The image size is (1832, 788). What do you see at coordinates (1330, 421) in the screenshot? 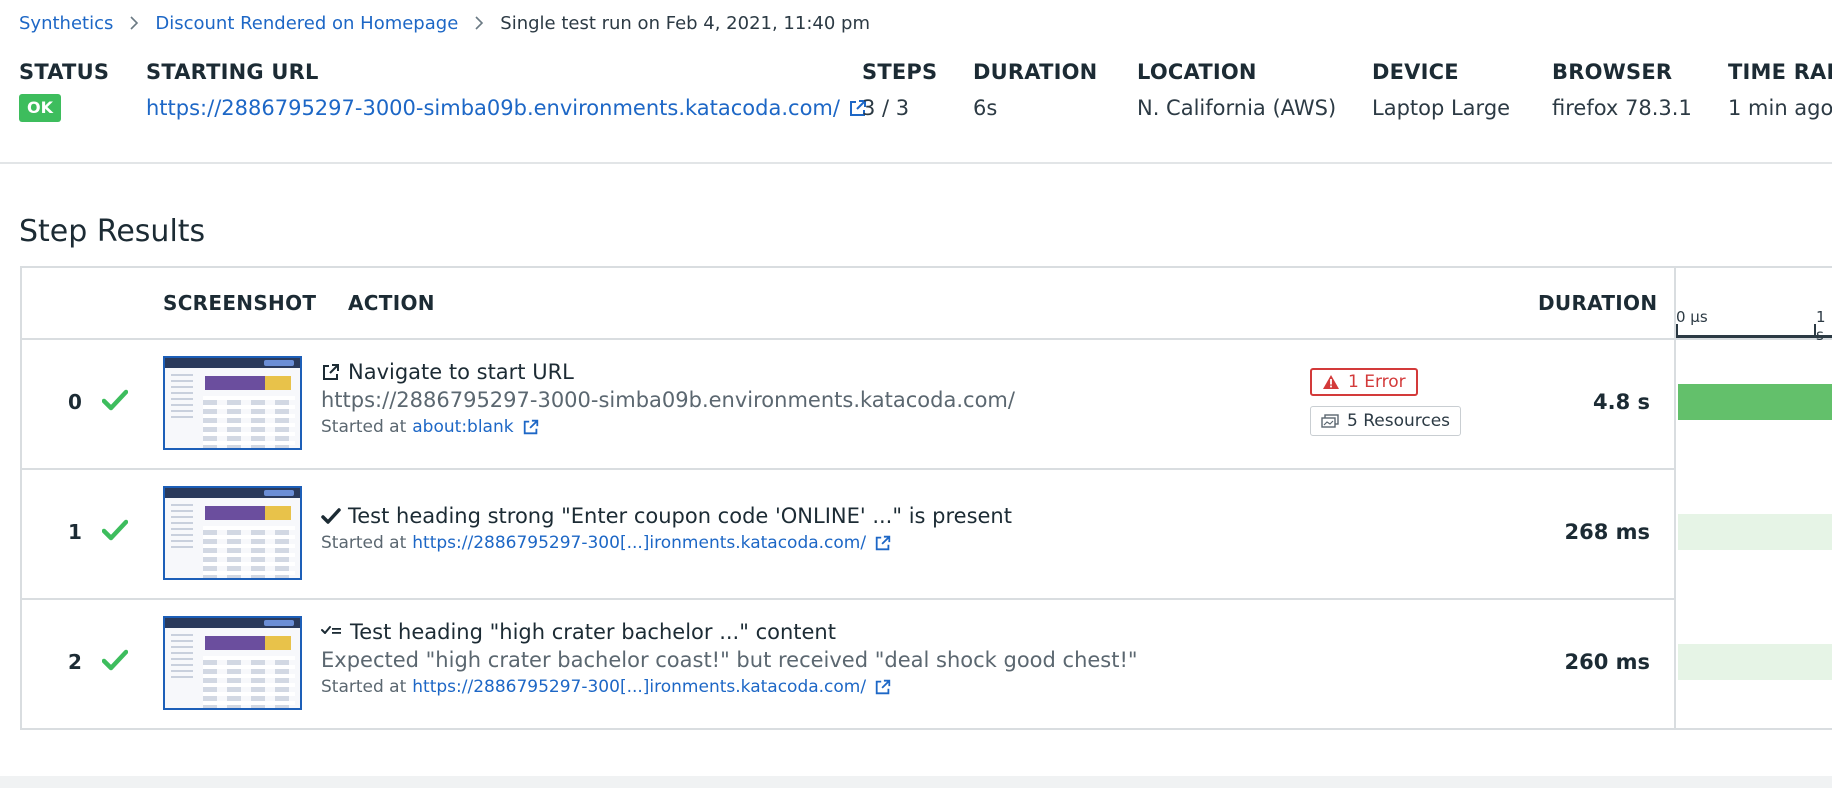
I see `resources-icon` at bounding box center [1330, 421].